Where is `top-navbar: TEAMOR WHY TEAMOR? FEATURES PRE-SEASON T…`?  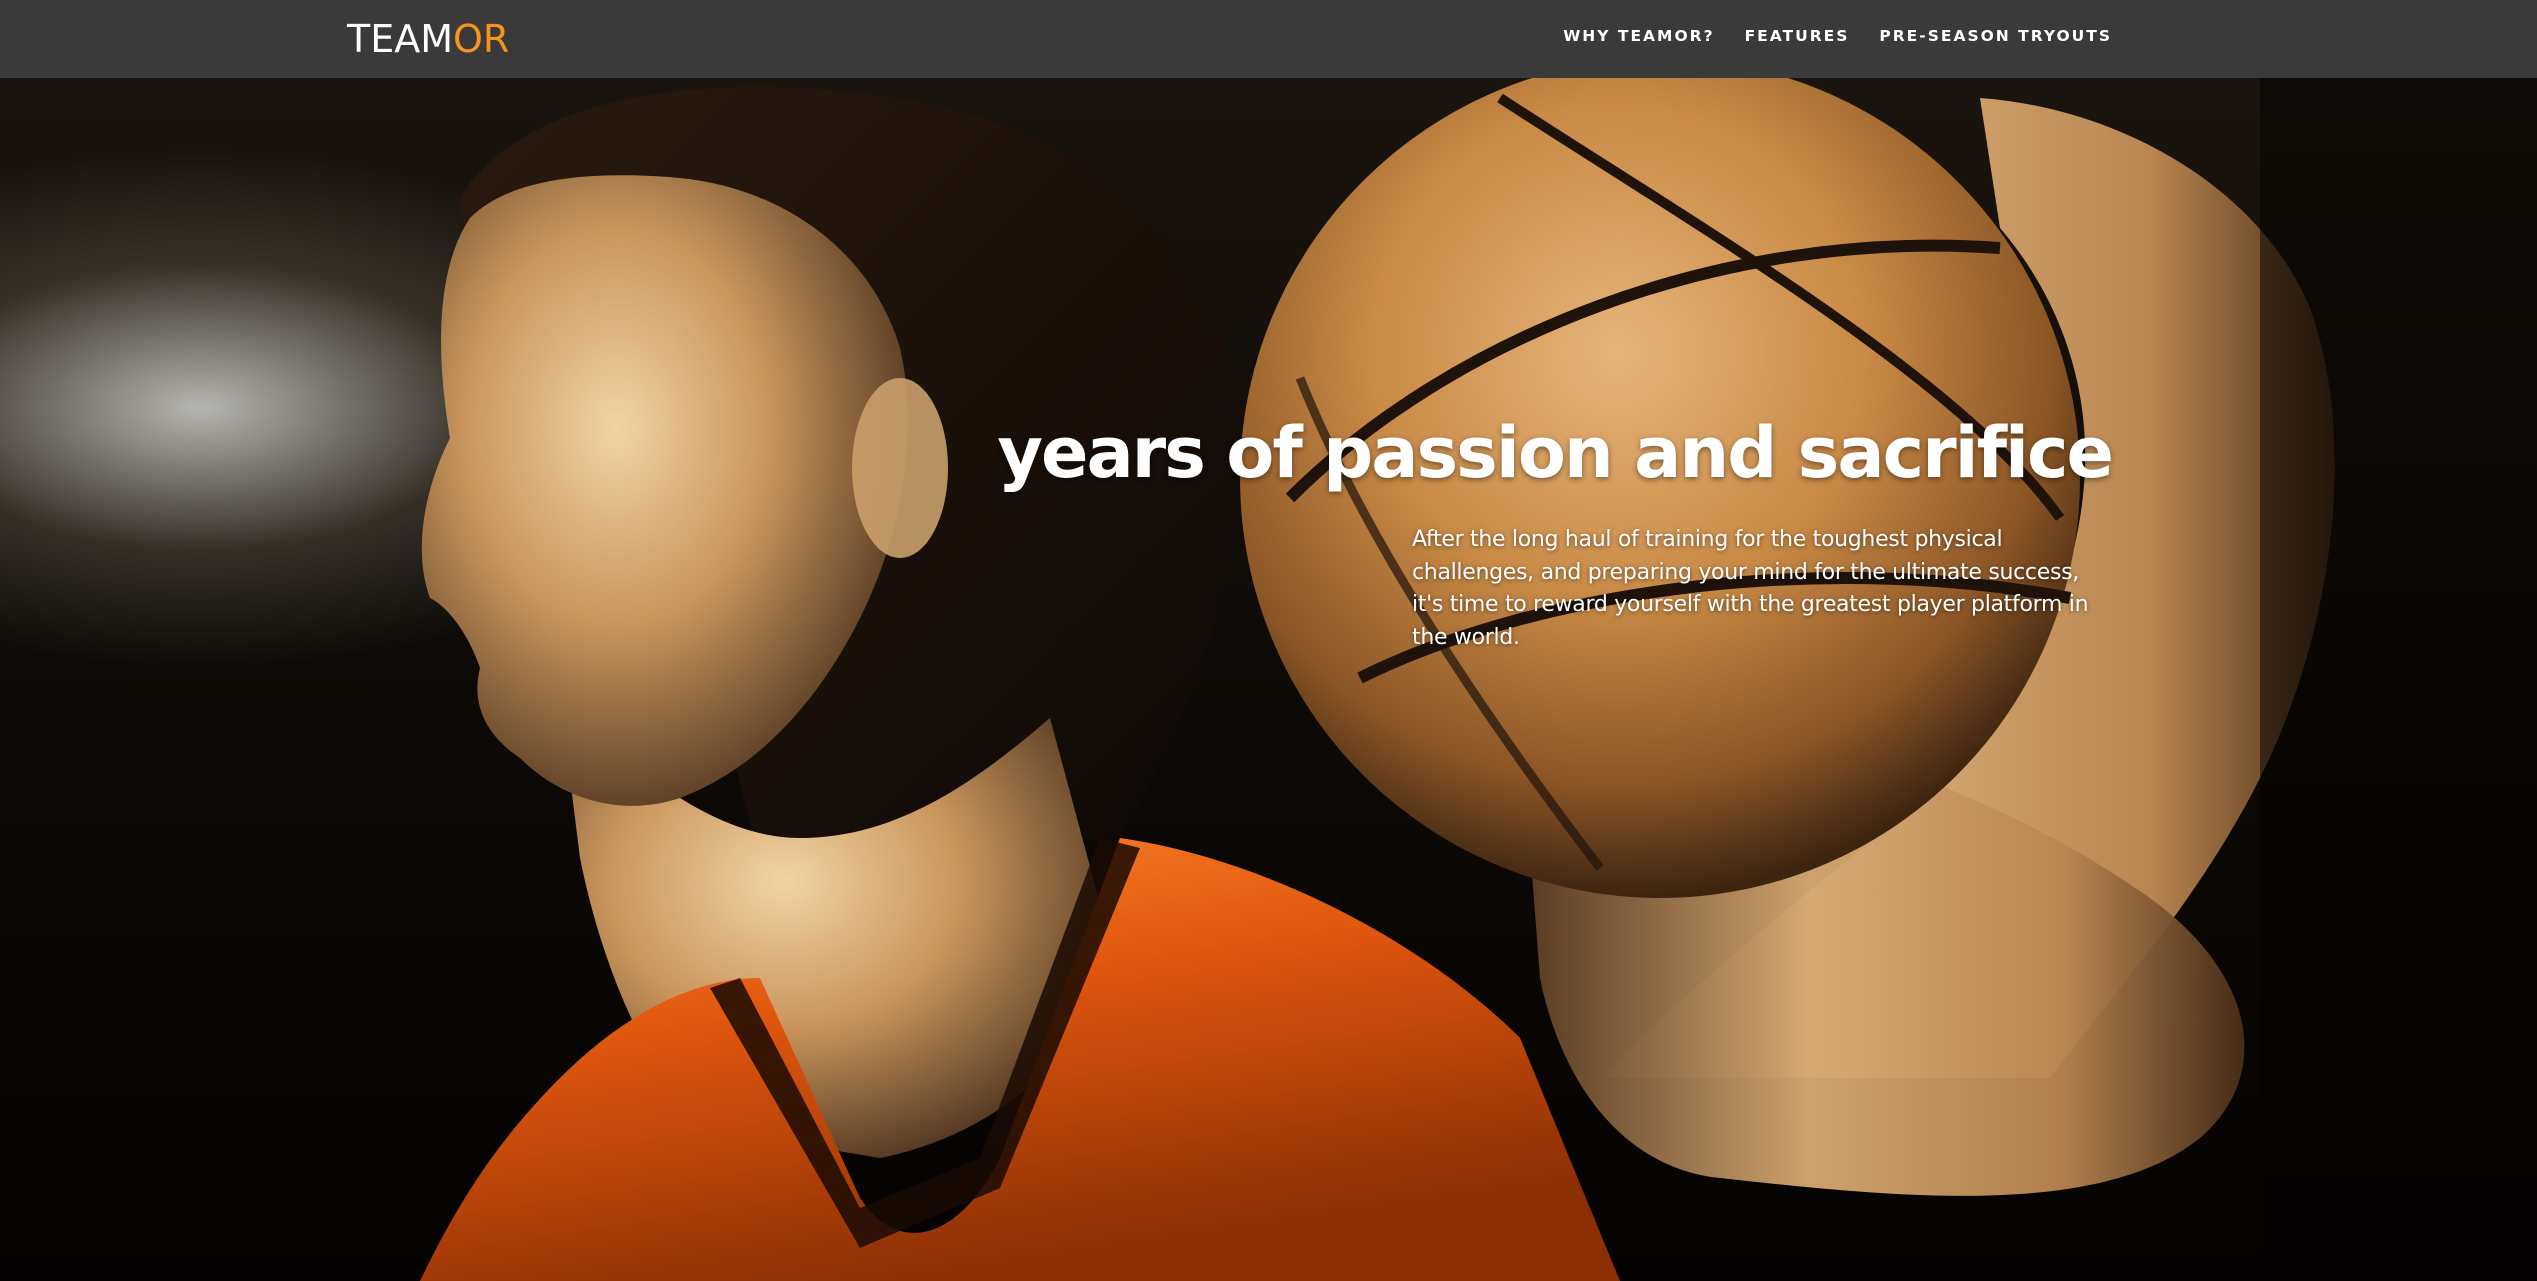
top-navbar: TEAMOR WHY TEAMOR? FEATURES PRE-SEASON T… is located at coordinates (1268, 39).